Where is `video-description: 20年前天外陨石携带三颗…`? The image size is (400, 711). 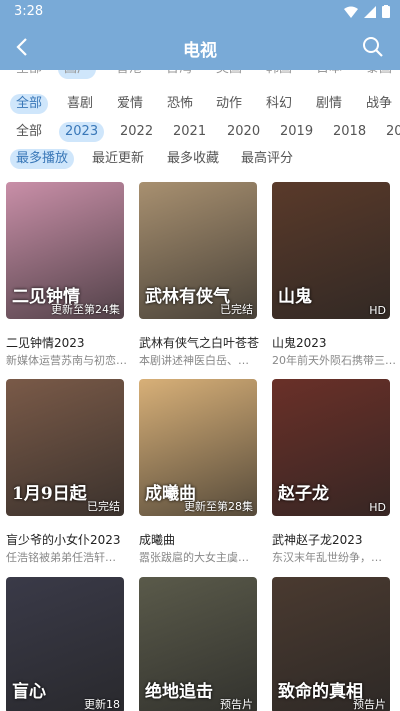 video-description: 20年前天外陨石携带三颗… is located at coordinates (334, 360).